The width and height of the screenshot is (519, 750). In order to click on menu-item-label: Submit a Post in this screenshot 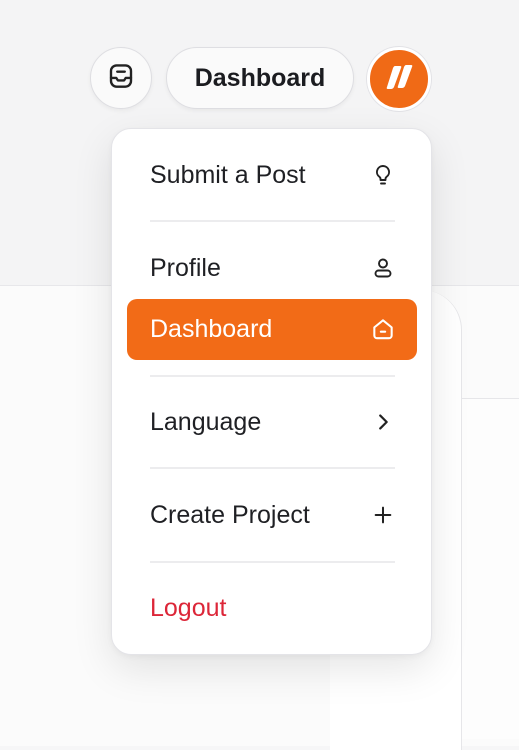, I will do `click(228, 174)`.